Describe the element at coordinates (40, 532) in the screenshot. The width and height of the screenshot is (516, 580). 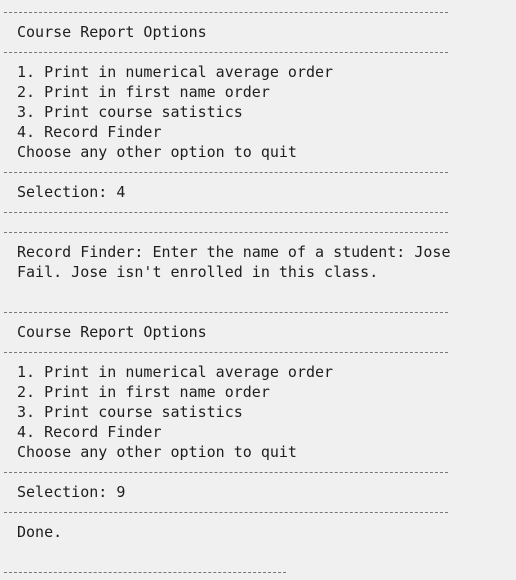
I see `done-message: Done.` at that location.